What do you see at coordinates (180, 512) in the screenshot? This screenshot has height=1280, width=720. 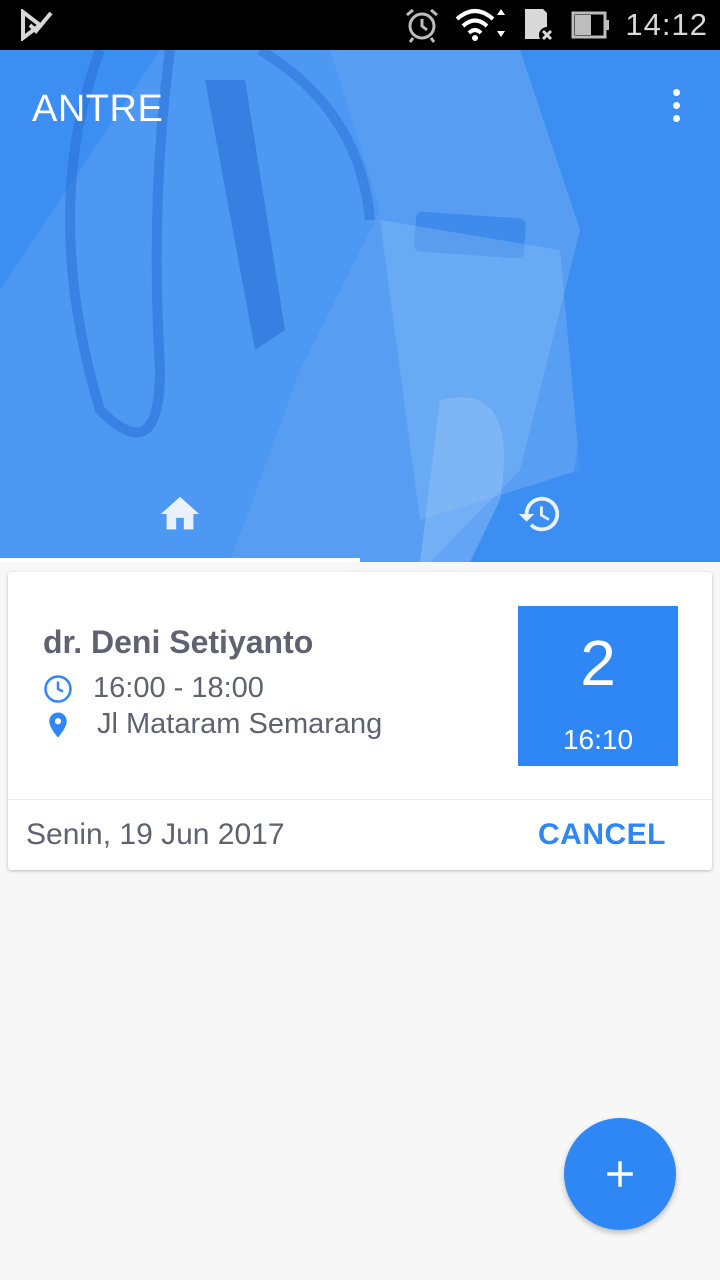 I see `home-icon` at bounding box center [180, 512].